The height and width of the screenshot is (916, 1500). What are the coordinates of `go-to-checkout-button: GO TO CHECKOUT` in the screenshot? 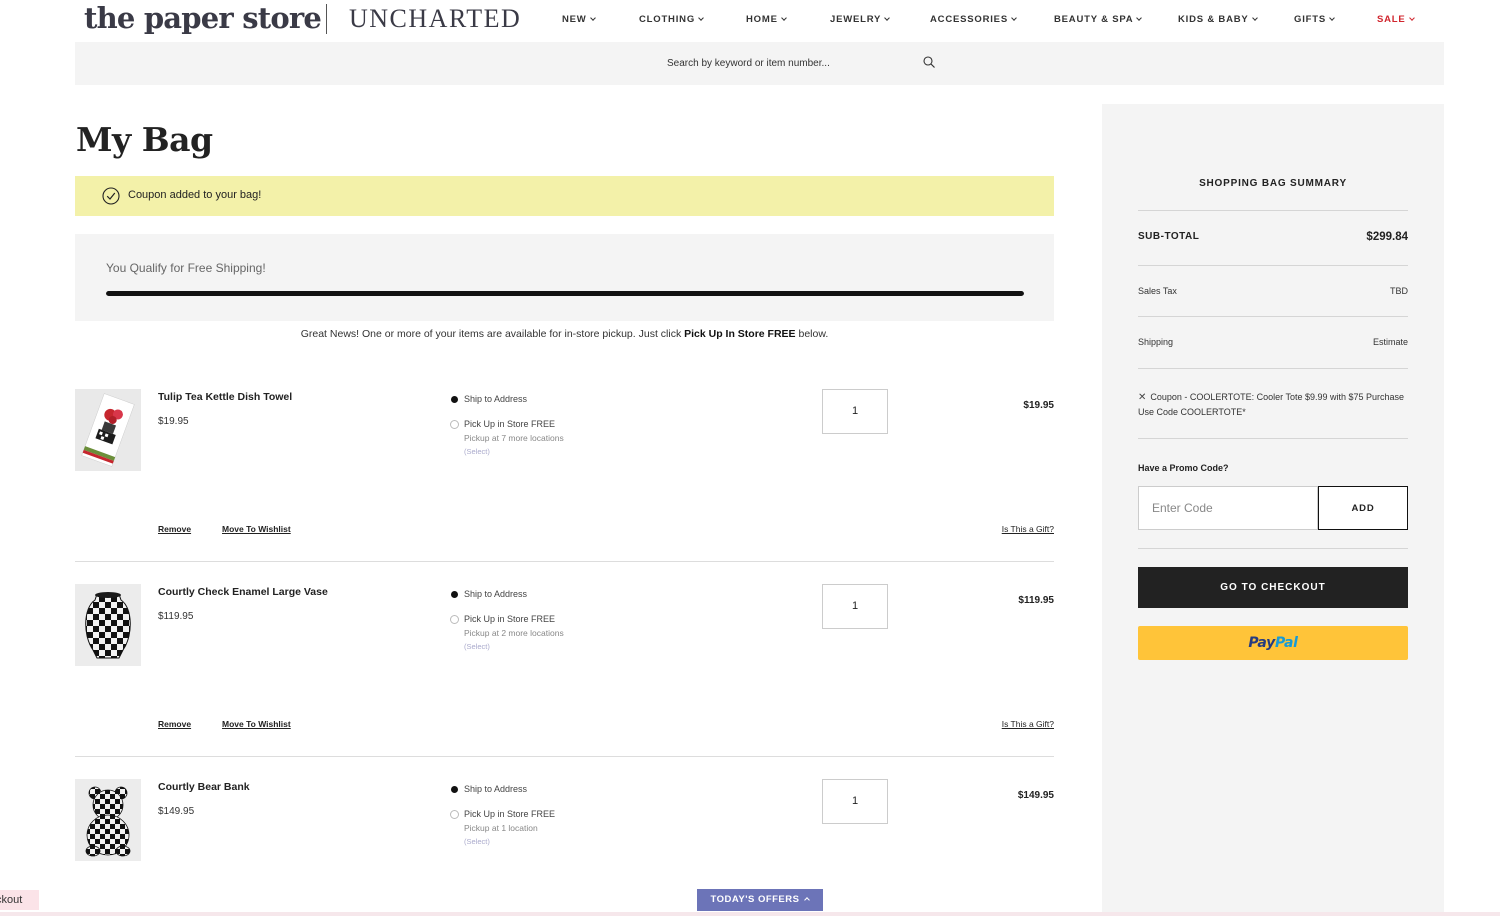 It's located at (1273, 587).